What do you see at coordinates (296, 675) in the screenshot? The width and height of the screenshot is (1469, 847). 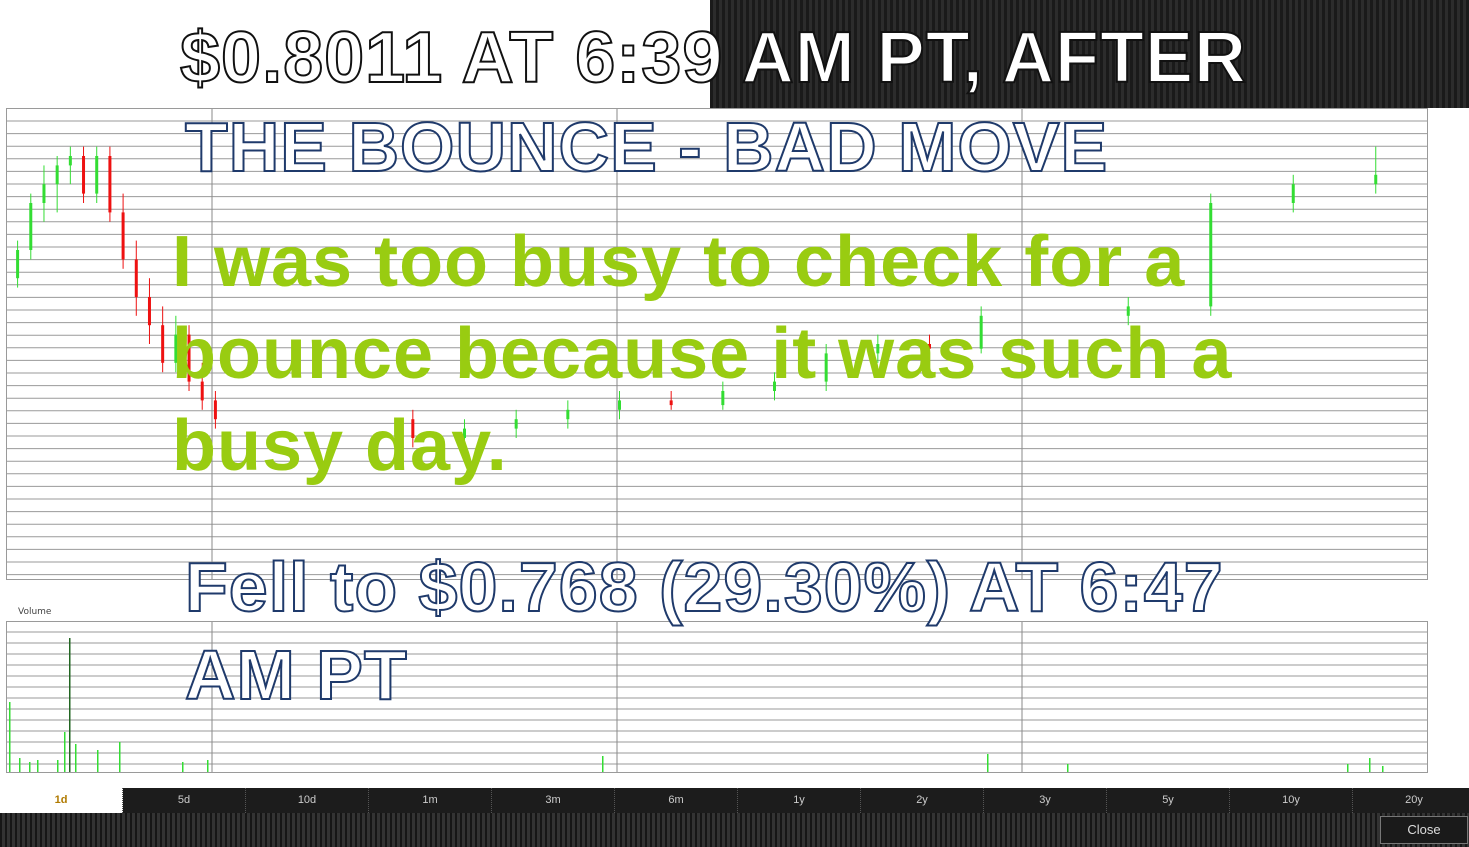 I see `fall-line-2: AM PT` at bounding box center [296, 675].